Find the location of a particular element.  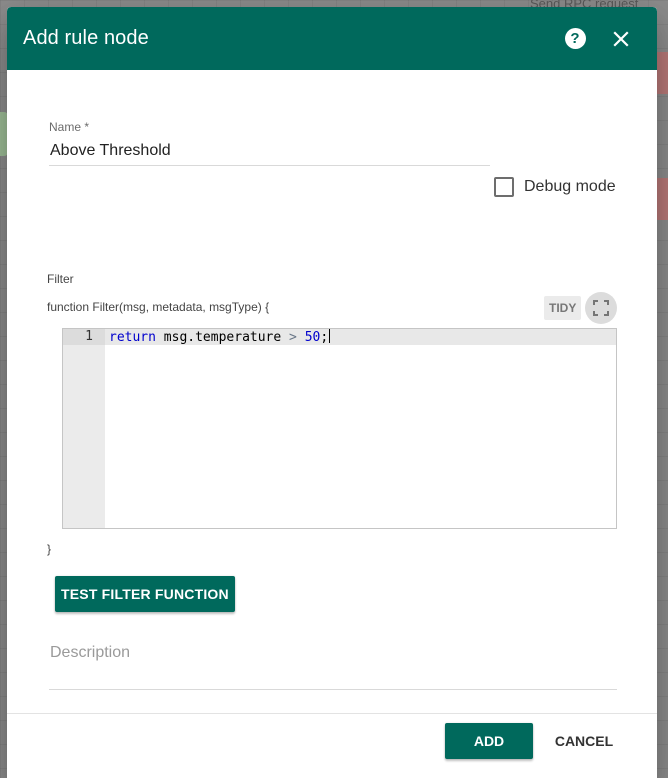

closing-brace: } is located at coordinates (49, 549).